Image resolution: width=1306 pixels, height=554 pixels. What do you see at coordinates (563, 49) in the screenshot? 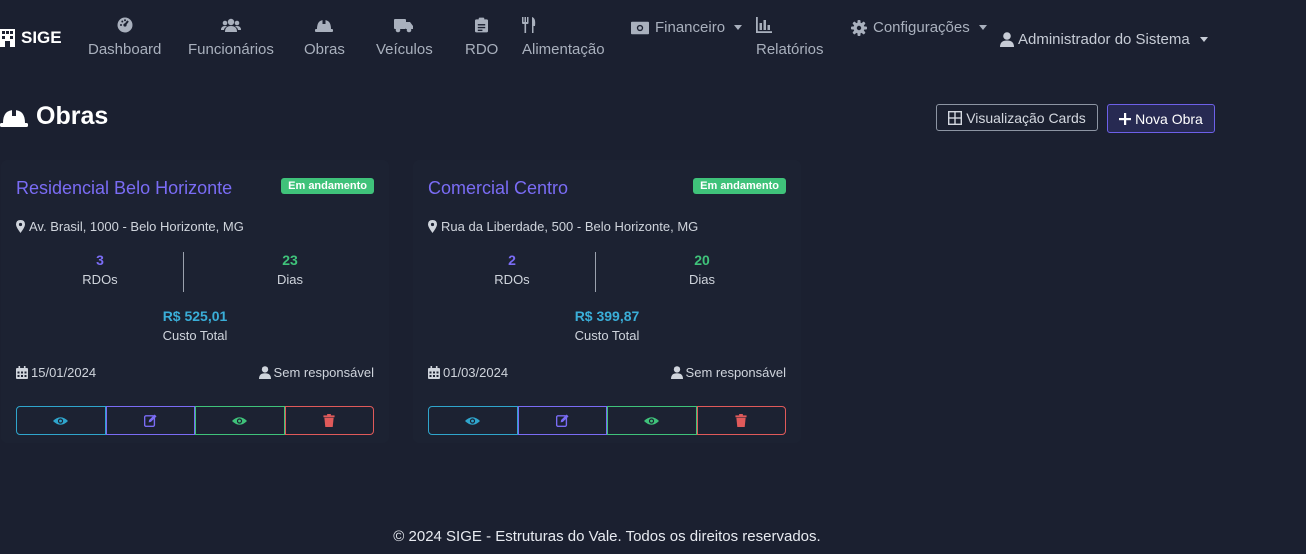
I see `nav-alimentacao-label: Alimentação` at bounding box center [563, 49].